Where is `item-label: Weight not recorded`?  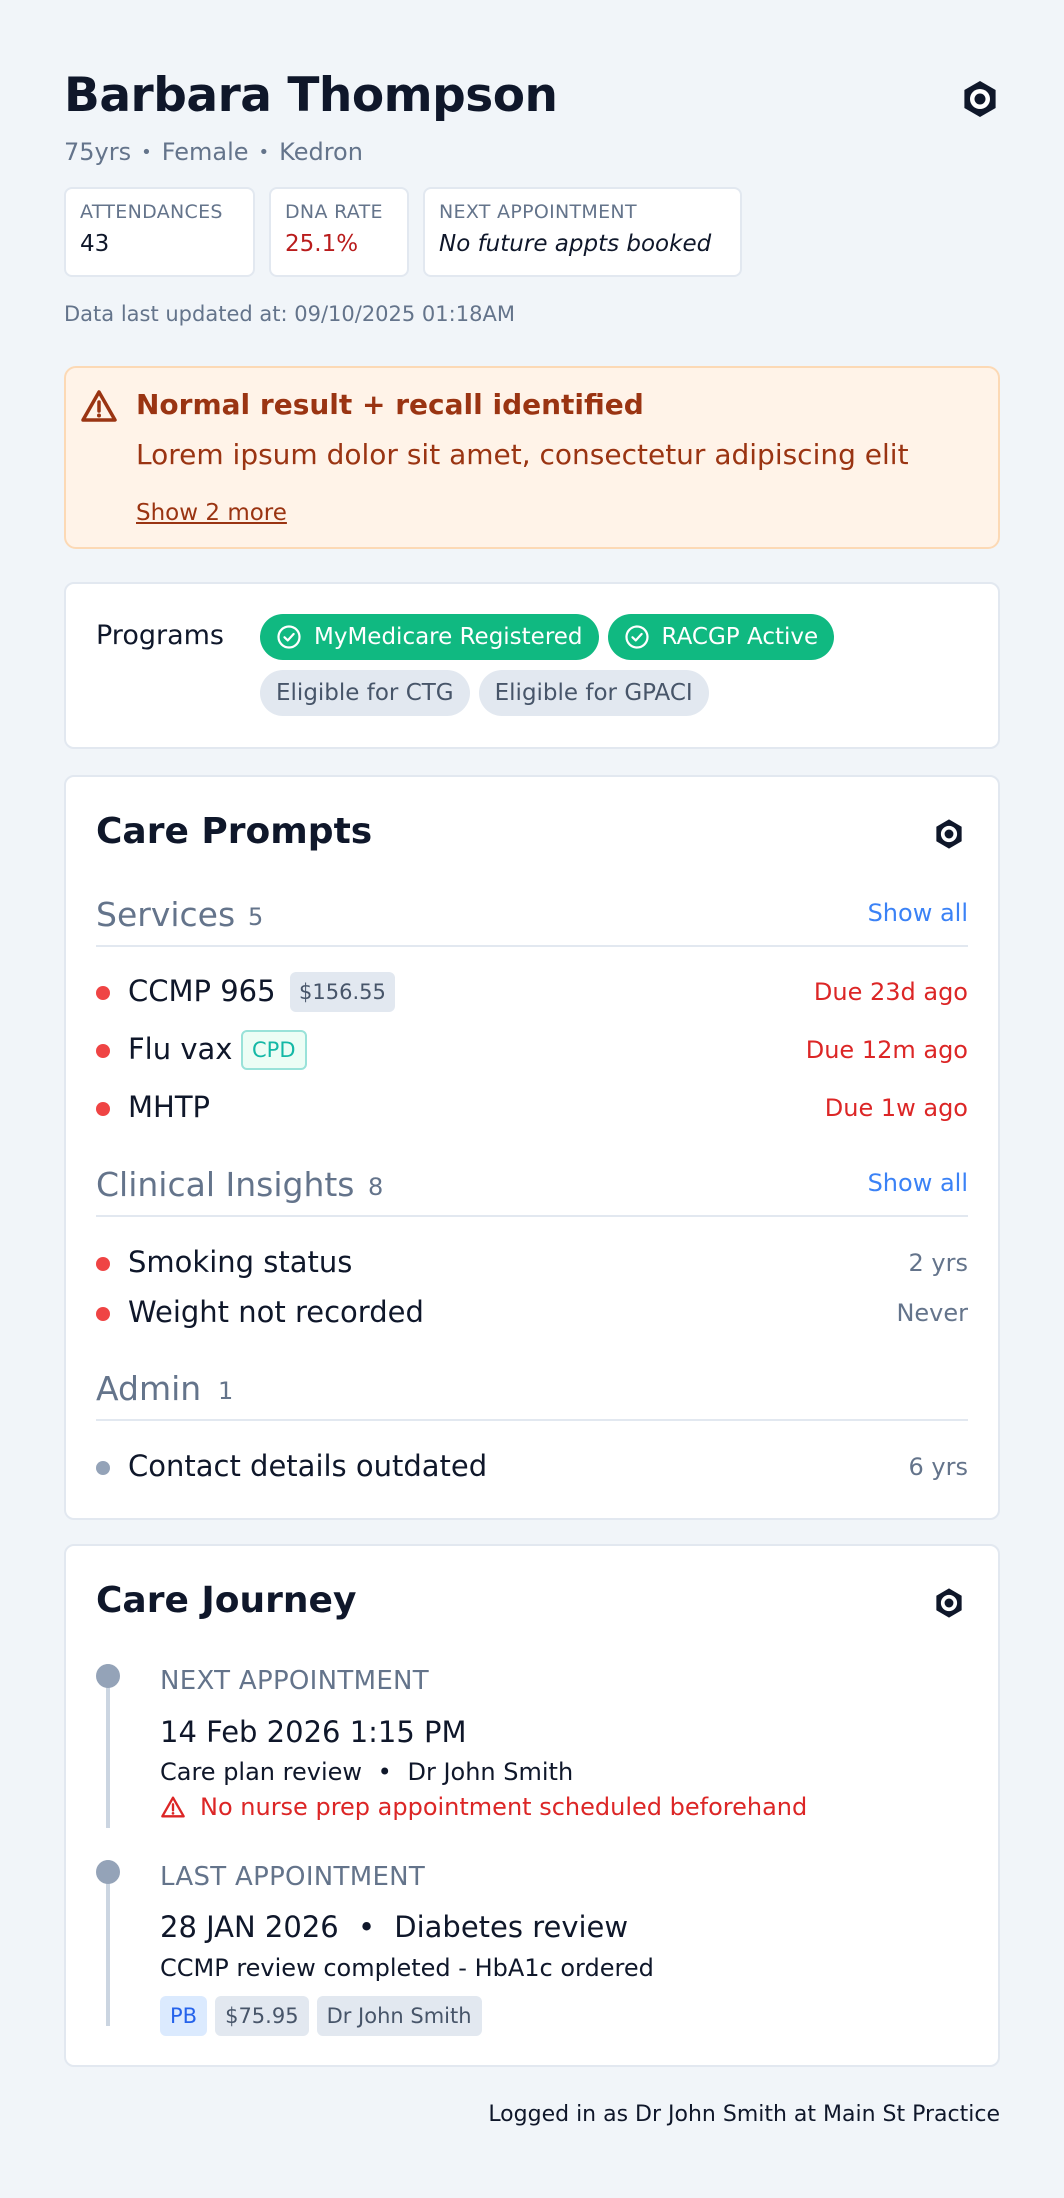 item-label: Weight not recorded is located at coordinates (276, 1312).